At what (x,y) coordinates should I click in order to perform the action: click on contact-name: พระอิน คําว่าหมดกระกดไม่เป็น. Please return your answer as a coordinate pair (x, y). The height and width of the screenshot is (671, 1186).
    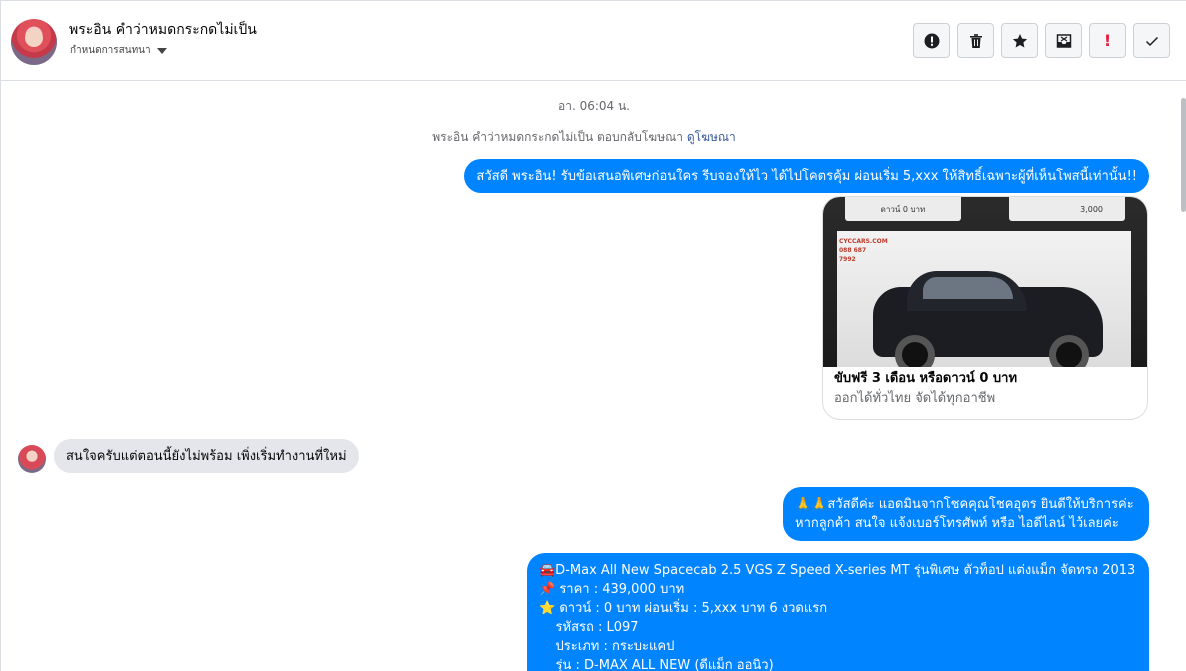
    Looking at the image, I should click on (163, 30).